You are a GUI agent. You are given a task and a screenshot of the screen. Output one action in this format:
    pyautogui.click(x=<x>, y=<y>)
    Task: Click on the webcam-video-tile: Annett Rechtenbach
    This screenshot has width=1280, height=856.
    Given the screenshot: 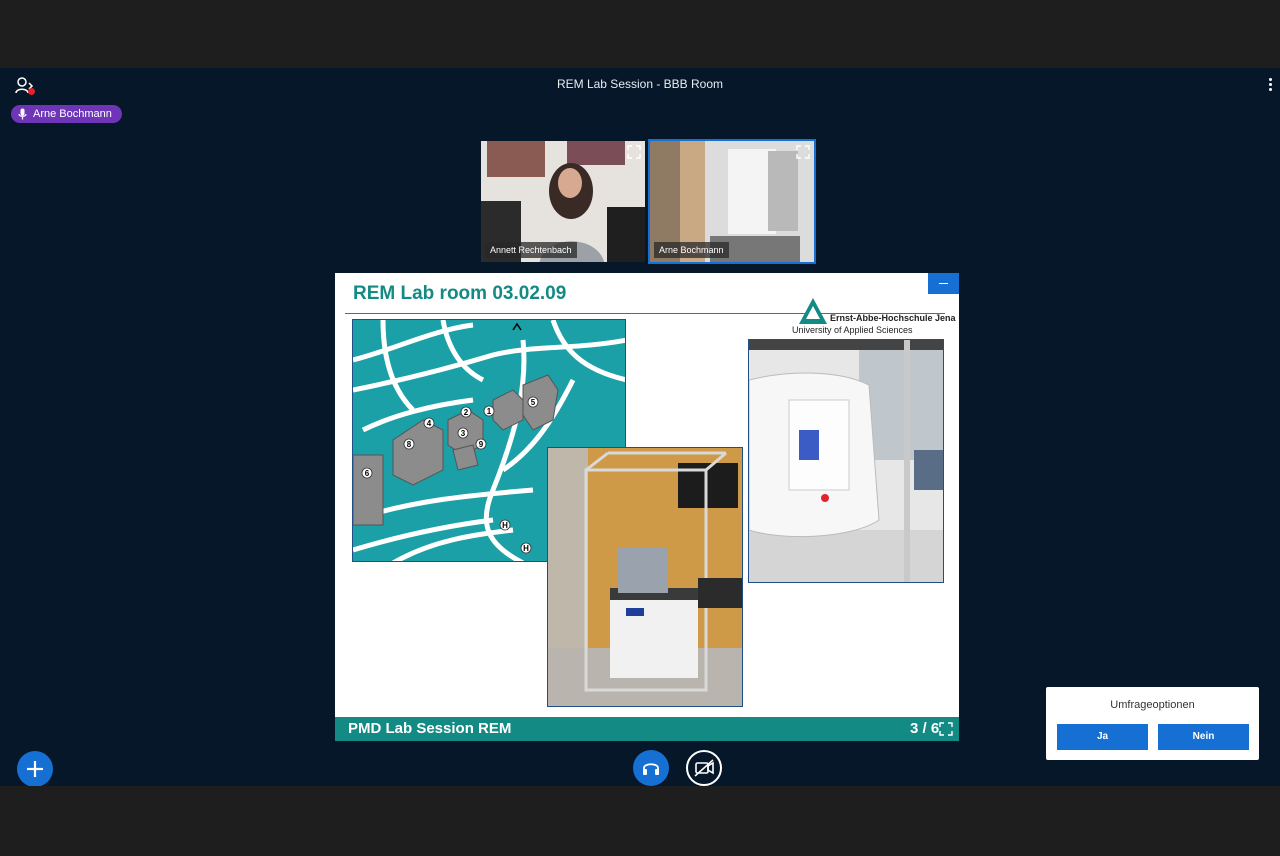 What is the action you would take?
    pyautogui.click(x=563, y=201)
    